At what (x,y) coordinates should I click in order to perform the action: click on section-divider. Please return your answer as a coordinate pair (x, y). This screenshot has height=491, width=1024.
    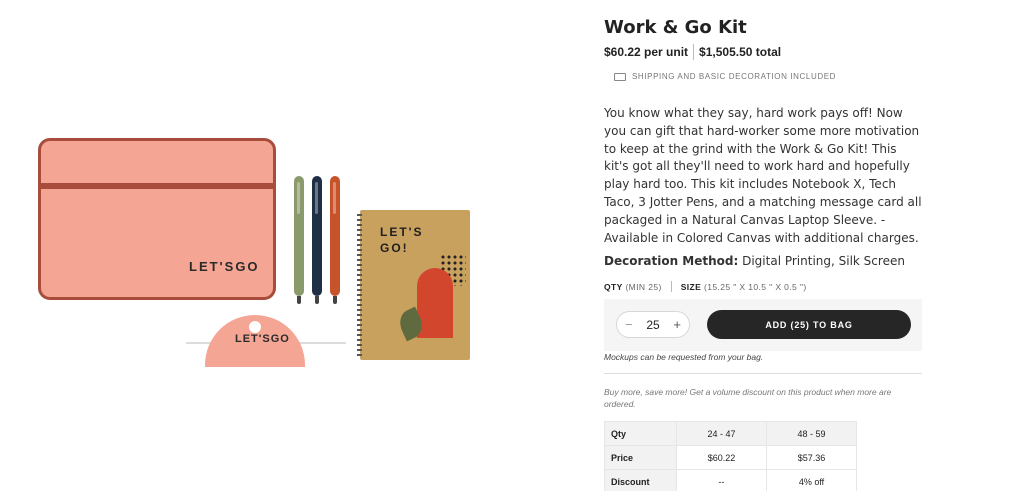
    Looking at the image, I should click on (763, 373).